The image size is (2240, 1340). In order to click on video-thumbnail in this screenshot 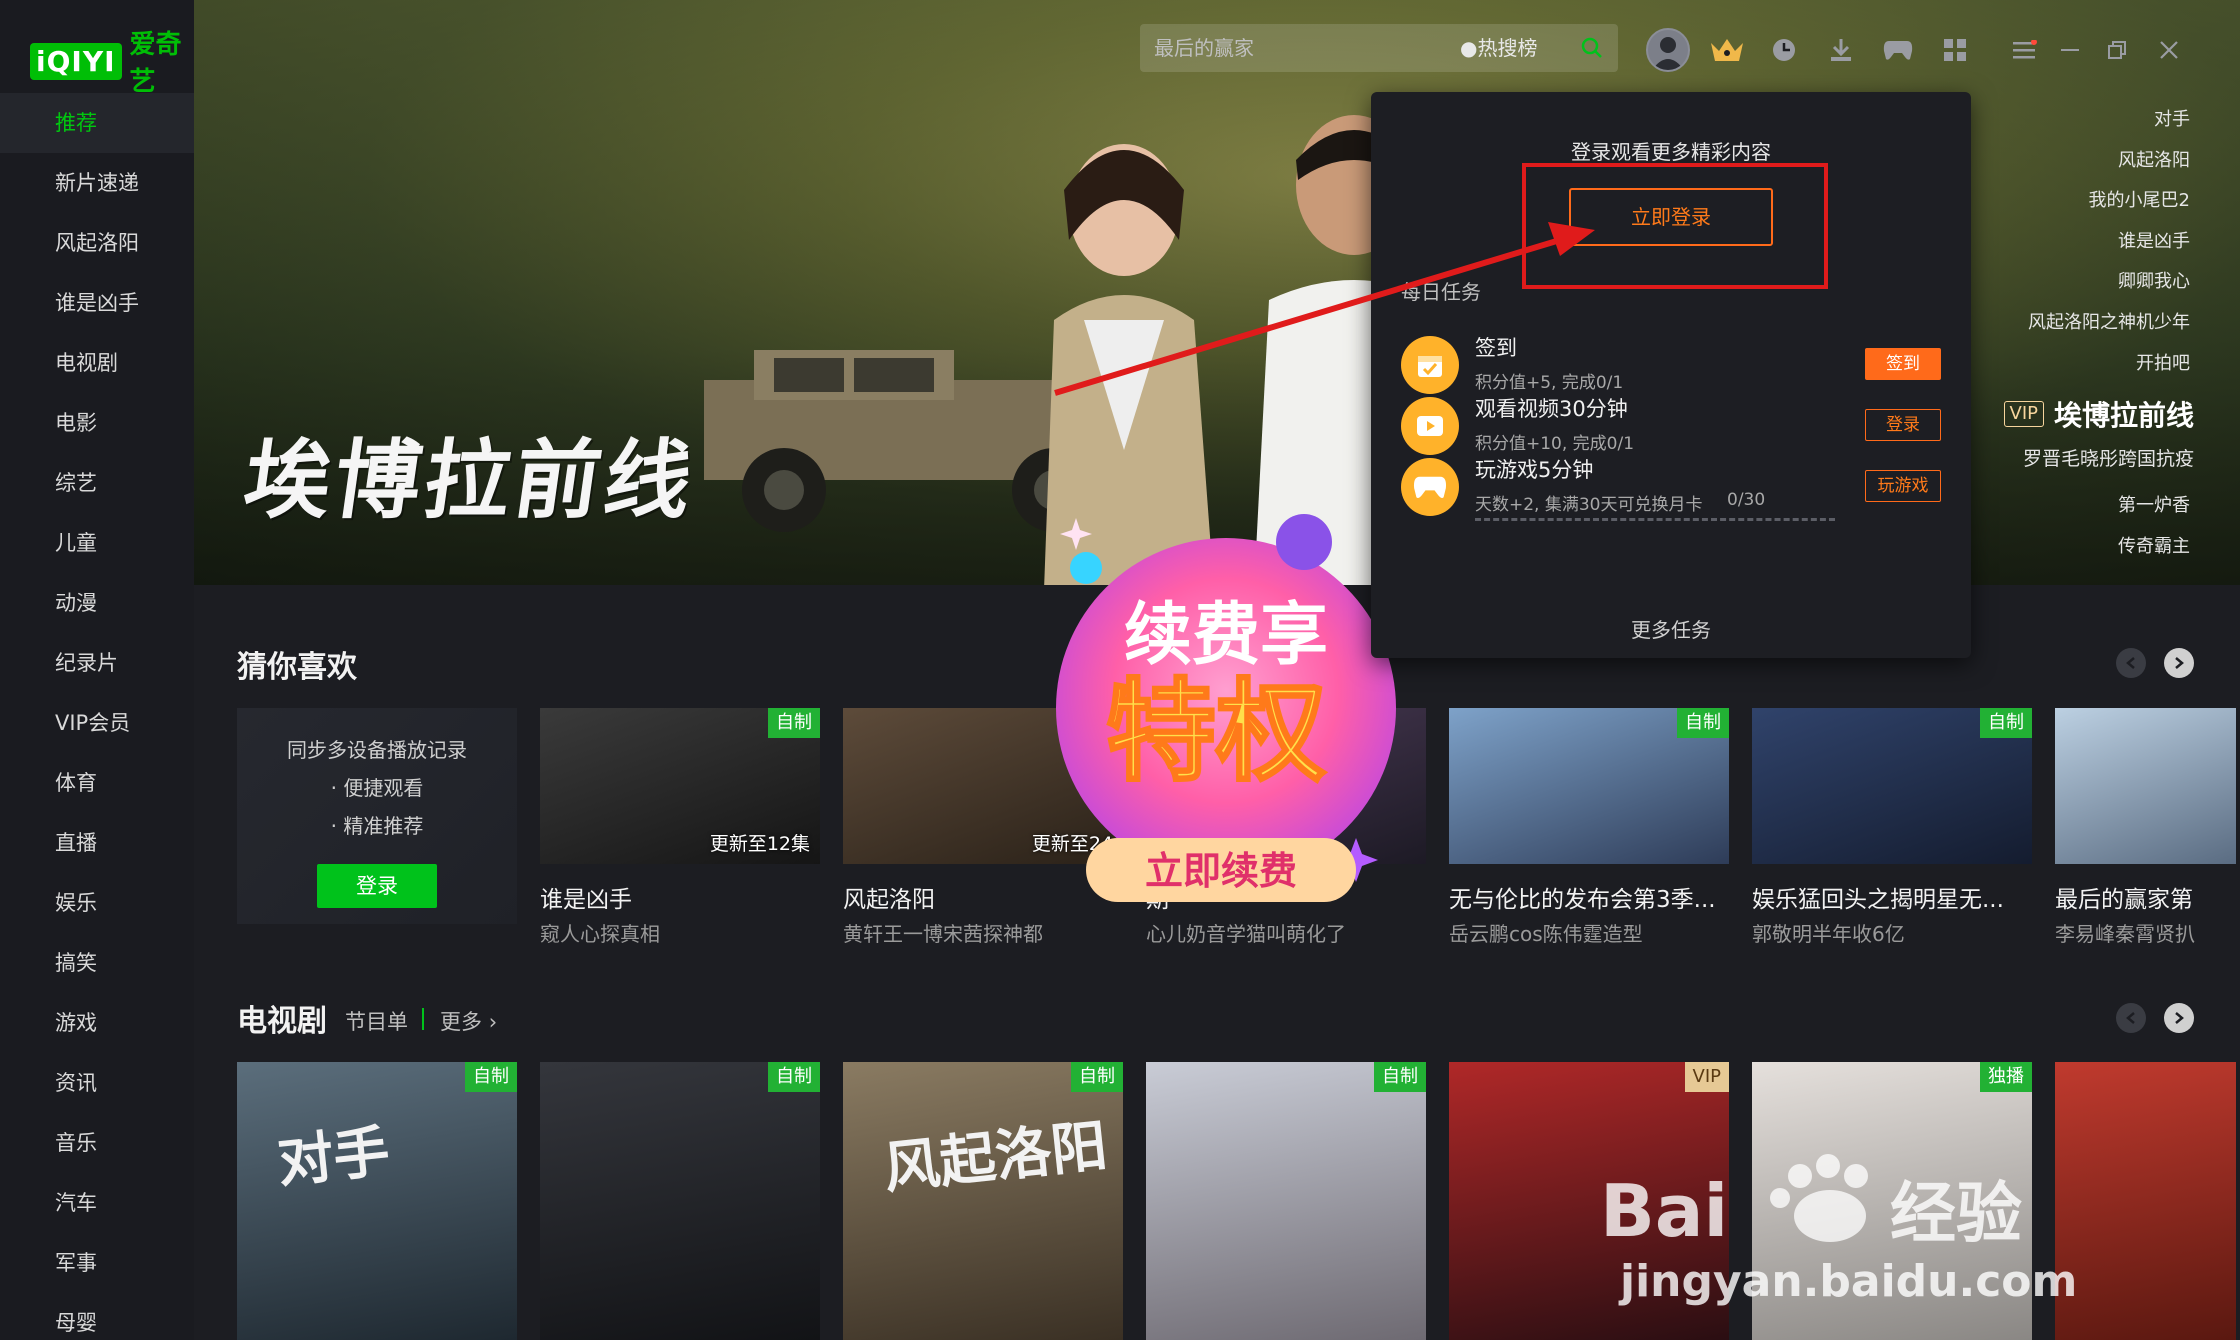, I will do `click(2145, 786)`.